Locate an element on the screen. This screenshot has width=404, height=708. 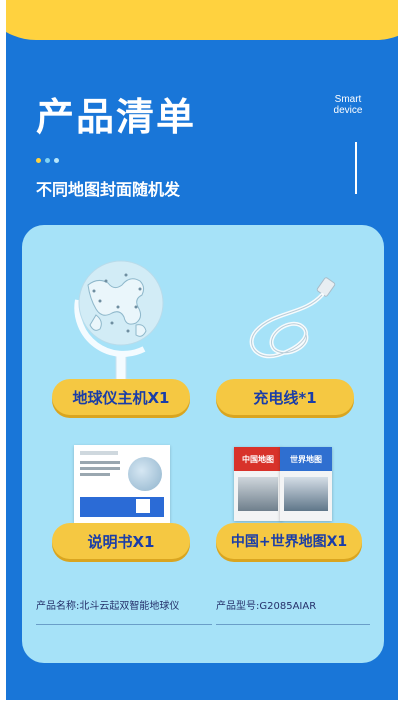
item-globe-label: 地球仪主机X1 is located at coordinates (121, 397).